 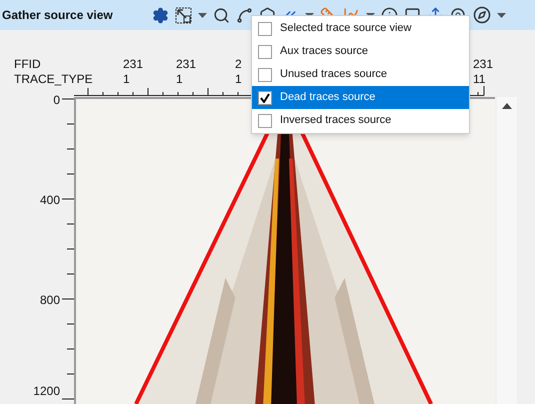 I want to click on panel-title: Gather source view, so click(x=58, y=15).